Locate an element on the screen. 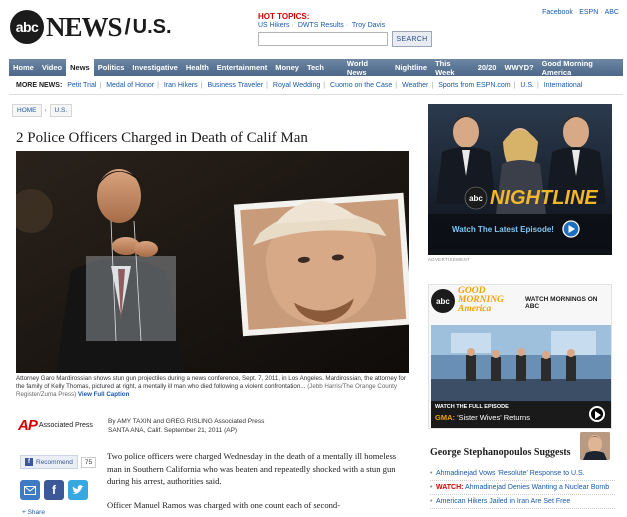  nav-entertainment: Entertainment is located at coordinates (242, 67).